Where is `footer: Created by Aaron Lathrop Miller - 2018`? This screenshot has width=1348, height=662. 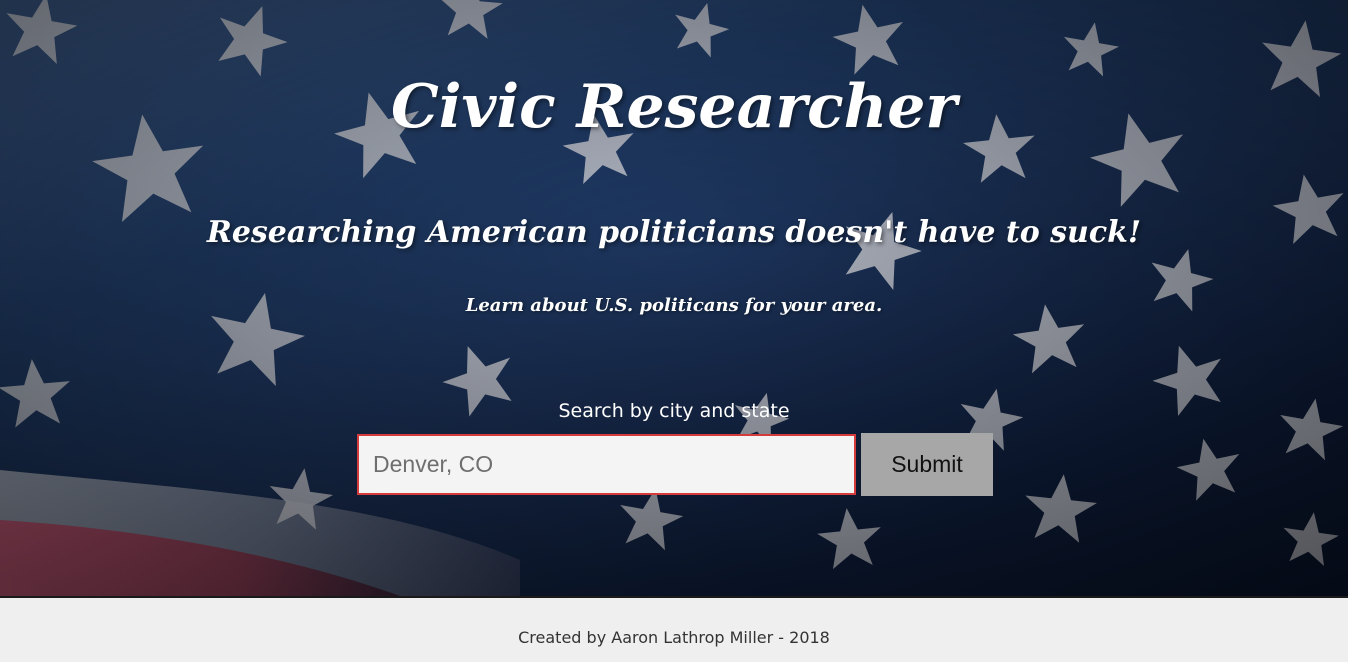 footer: Created by Aaron Lathrop Miller - 2018 is located at coordinates (674, 629).